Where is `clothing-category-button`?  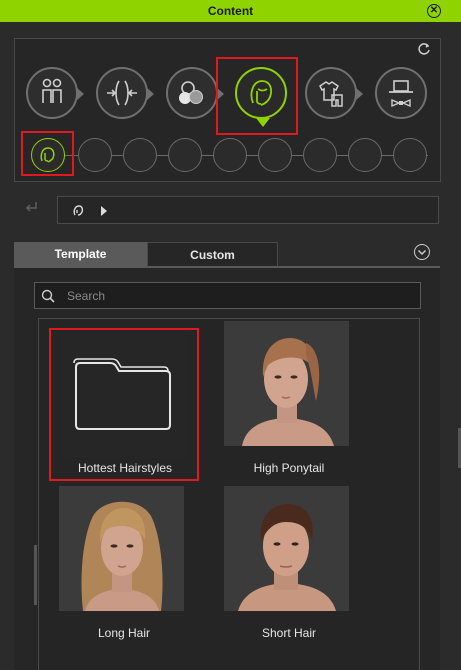
clothing-category-button is located at coordinates (334, 93).